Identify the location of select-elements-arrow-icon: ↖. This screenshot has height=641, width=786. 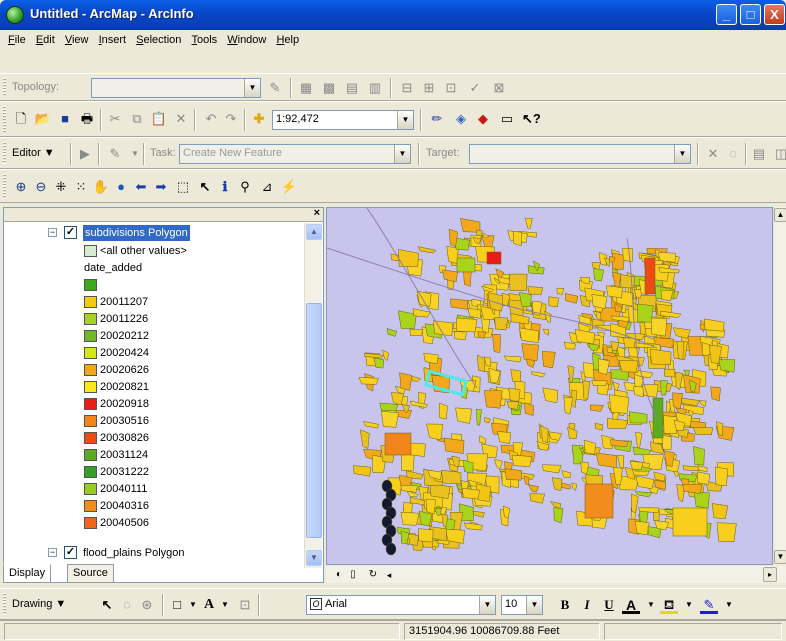
(205, 187).